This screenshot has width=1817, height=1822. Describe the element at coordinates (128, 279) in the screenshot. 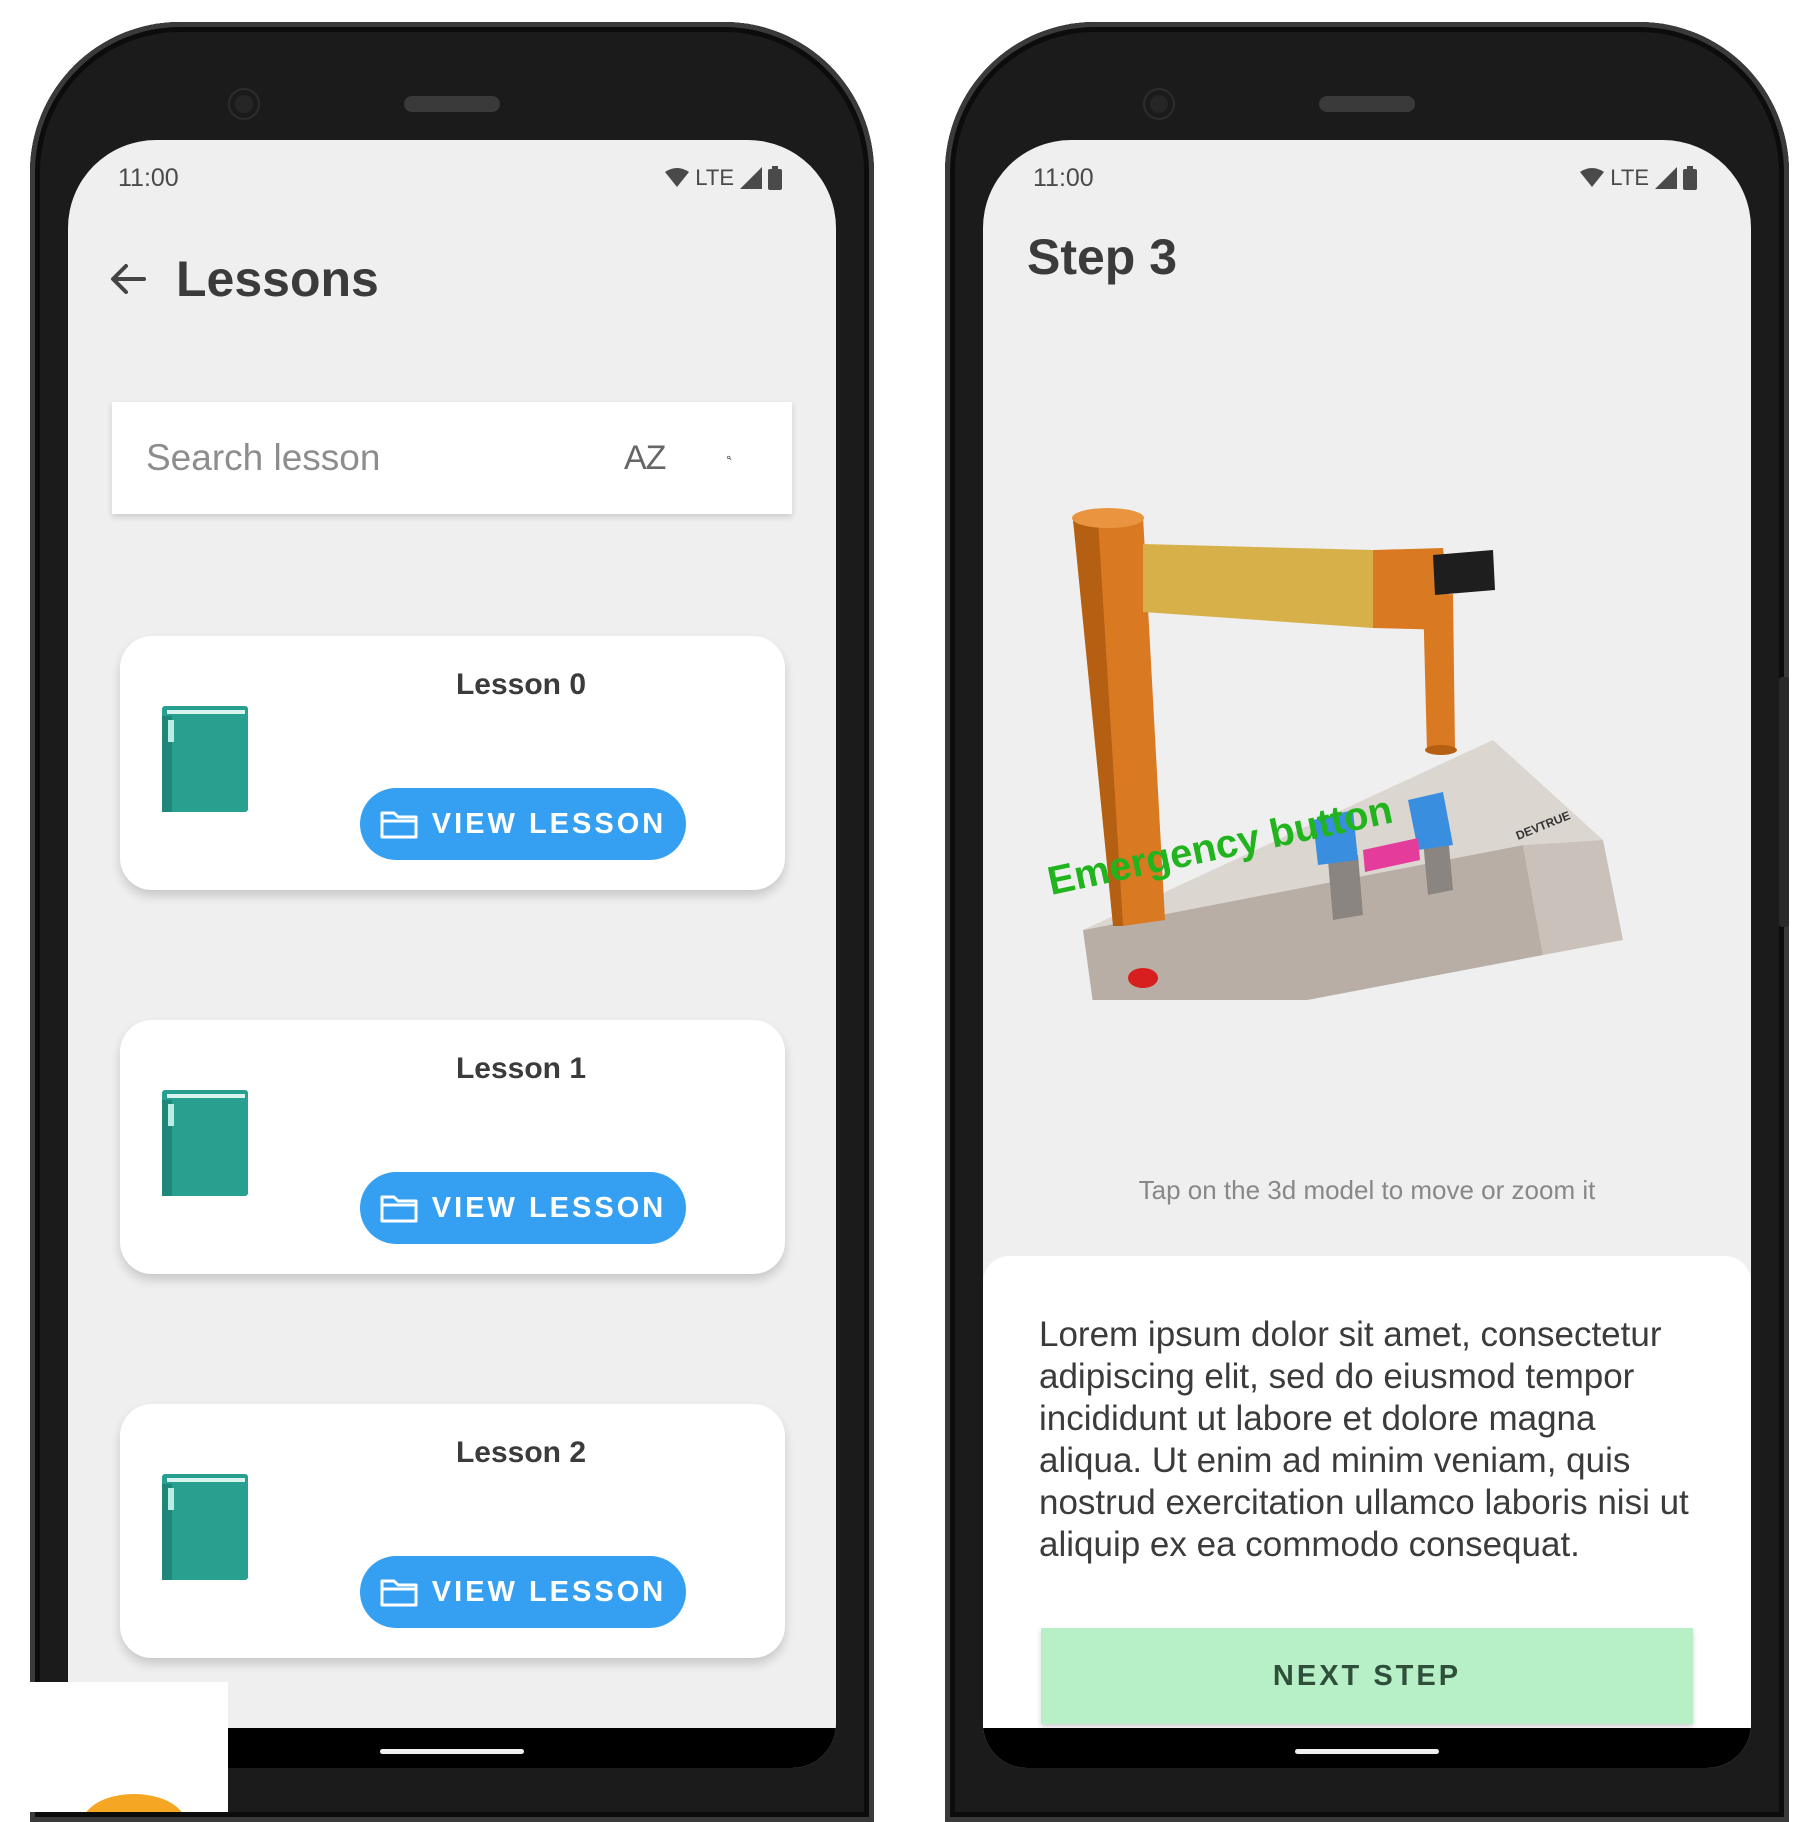

I see `back-arrow-icon` at that location.